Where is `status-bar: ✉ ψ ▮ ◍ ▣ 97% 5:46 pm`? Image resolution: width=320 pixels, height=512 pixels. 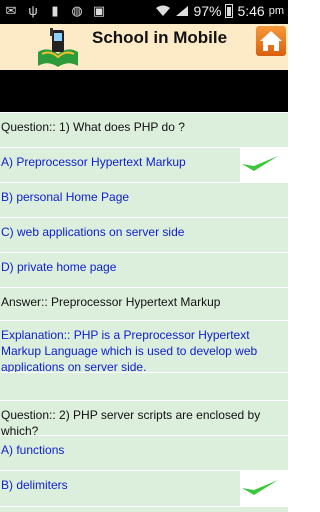
status-bar: ✉ ψ ▮ ◍ ▣ 97% 5:46 pm is located at coordinates (144, 12).